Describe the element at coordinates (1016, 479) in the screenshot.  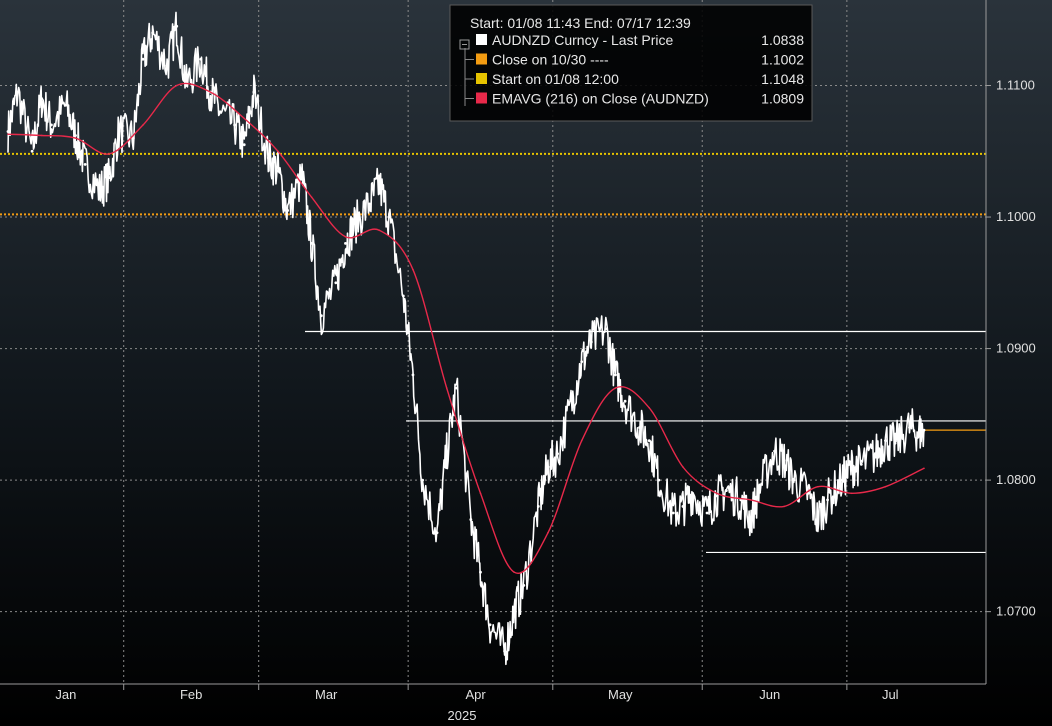
I see `y-tick-label: 1.0800` at that location.